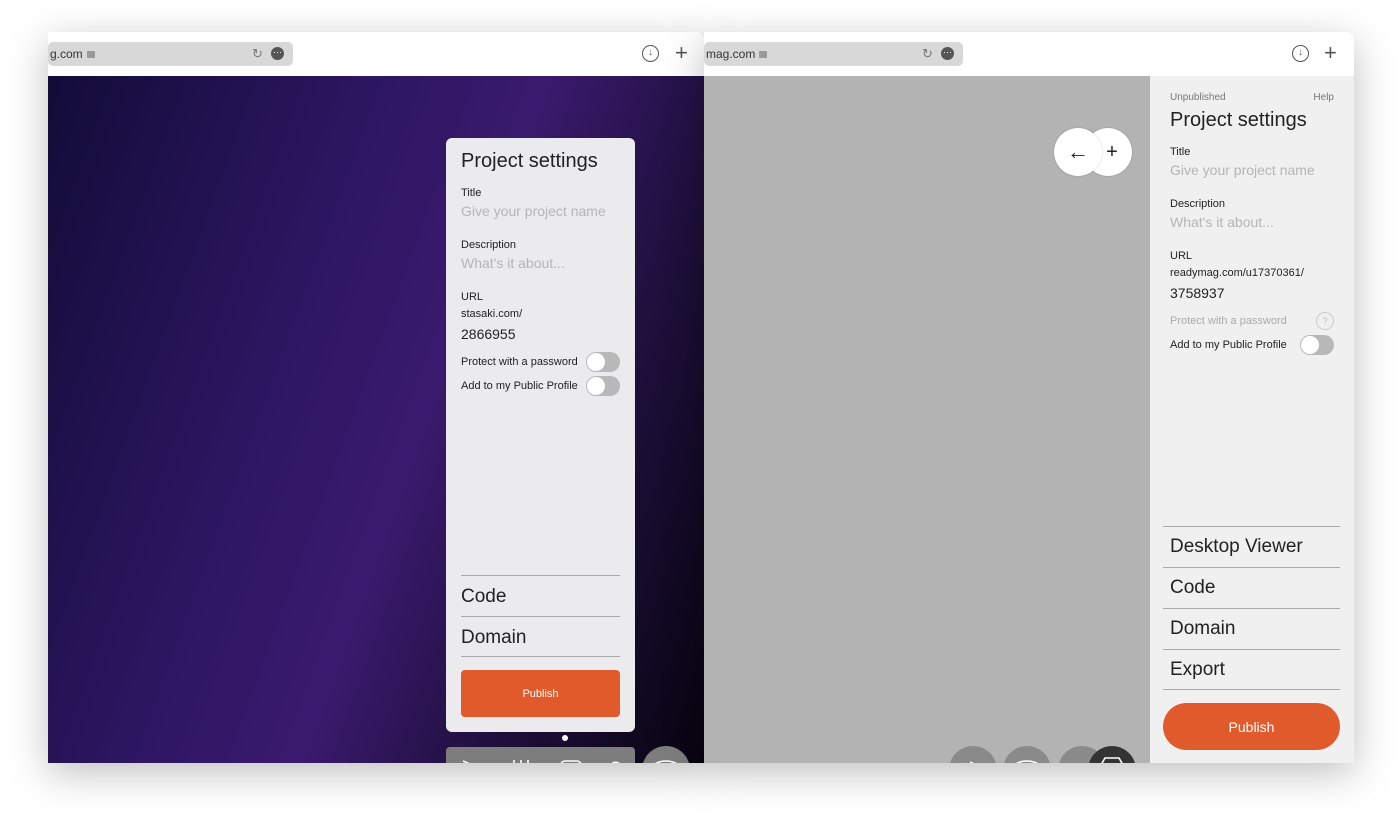 Image resolution: width=1400 pixels, height=826 pixels. I want to click on password-row: Protect with a password, so click(540, 362).